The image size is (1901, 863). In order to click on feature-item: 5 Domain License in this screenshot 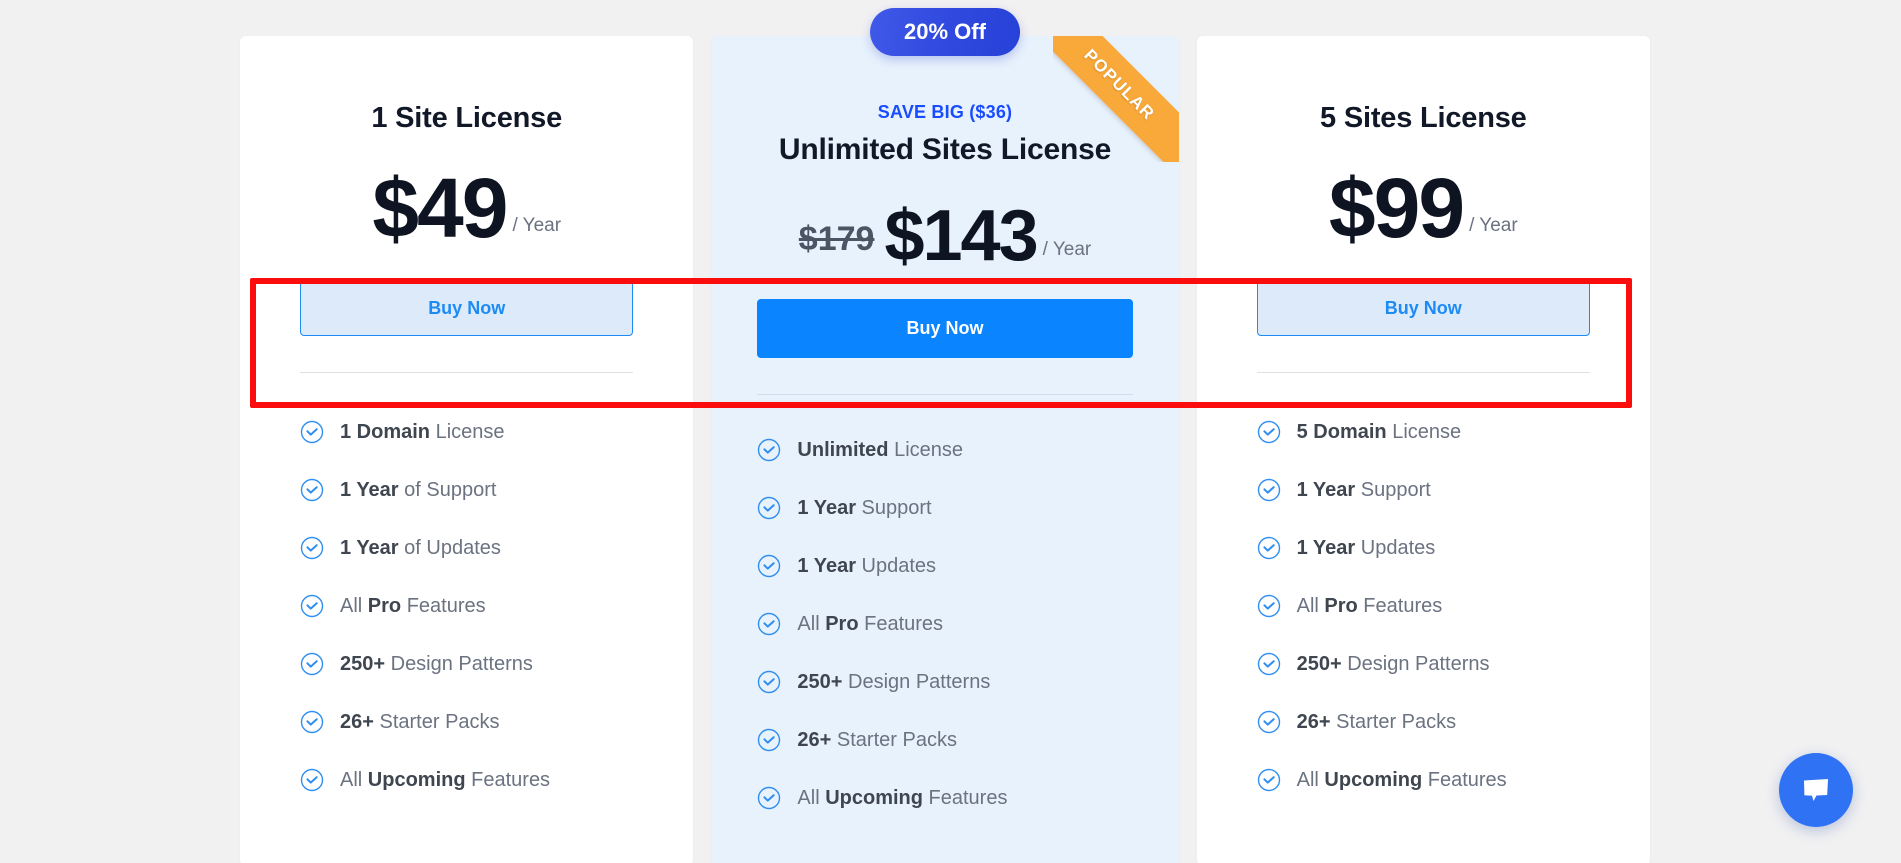, I will do `click(1453, 432)`.